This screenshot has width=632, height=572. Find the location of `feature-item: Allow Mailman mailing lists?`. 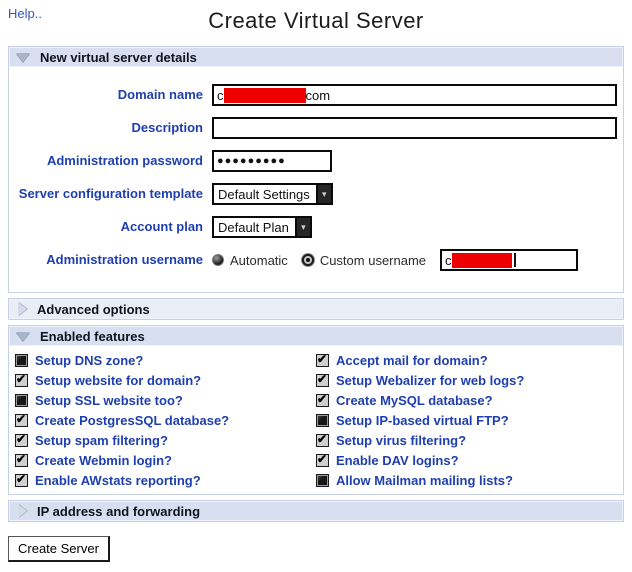

feature-item: Allow Mailman mailing lists? is located at coordinates (466, 480).